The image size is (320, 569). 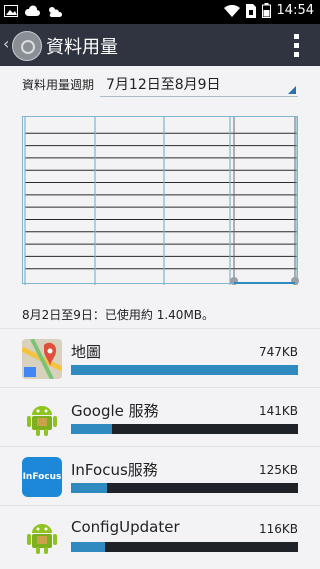 What do you see at coordinates (115, 411) in the screenshot?
I see `app-name: Google 服務` at bounding box center [115, 411].